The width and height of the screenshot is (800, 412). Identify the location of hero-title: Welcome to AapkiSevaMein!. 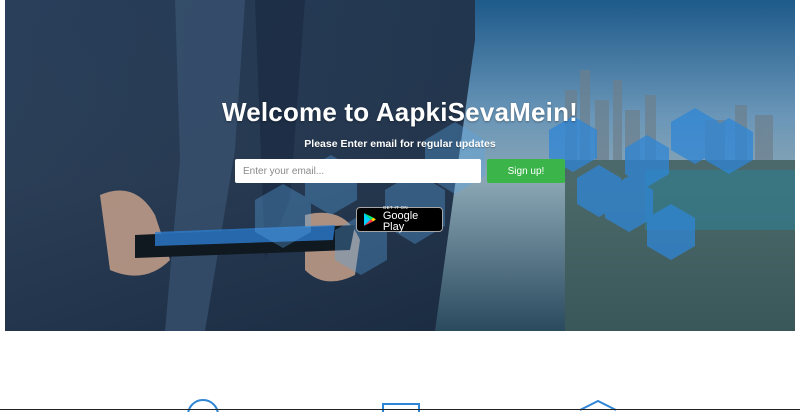
(400, 112).